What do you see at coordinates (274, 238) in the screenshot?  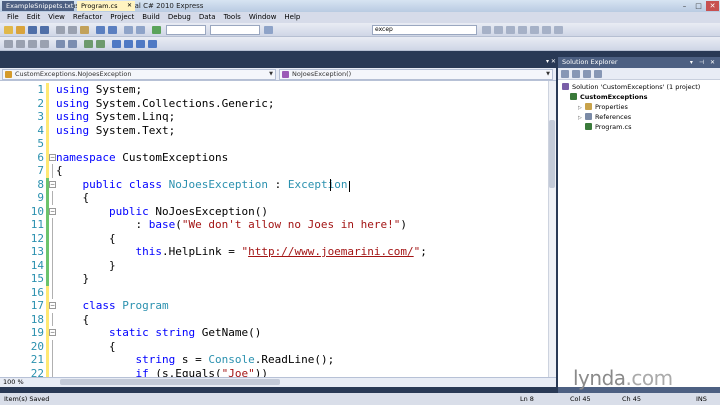 I see `code-line: 12 {` at bounding box center [274, 238].